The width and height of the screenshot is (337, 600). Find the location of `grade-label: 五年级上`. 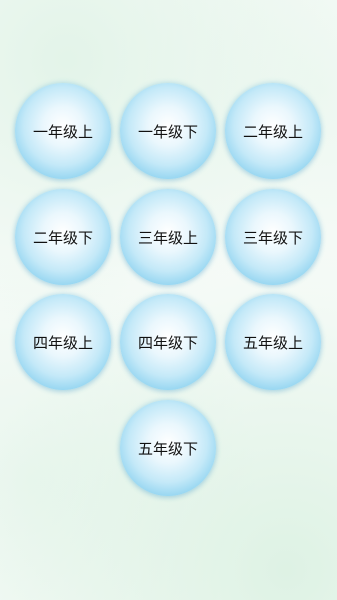

grade-label: 五年级上 is located at coordinates (272, 342).